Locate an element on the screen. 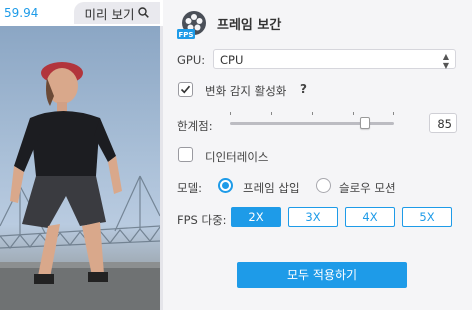 The image size is (472, 310). radio-slow-motion is located at coordinates (323, 185).